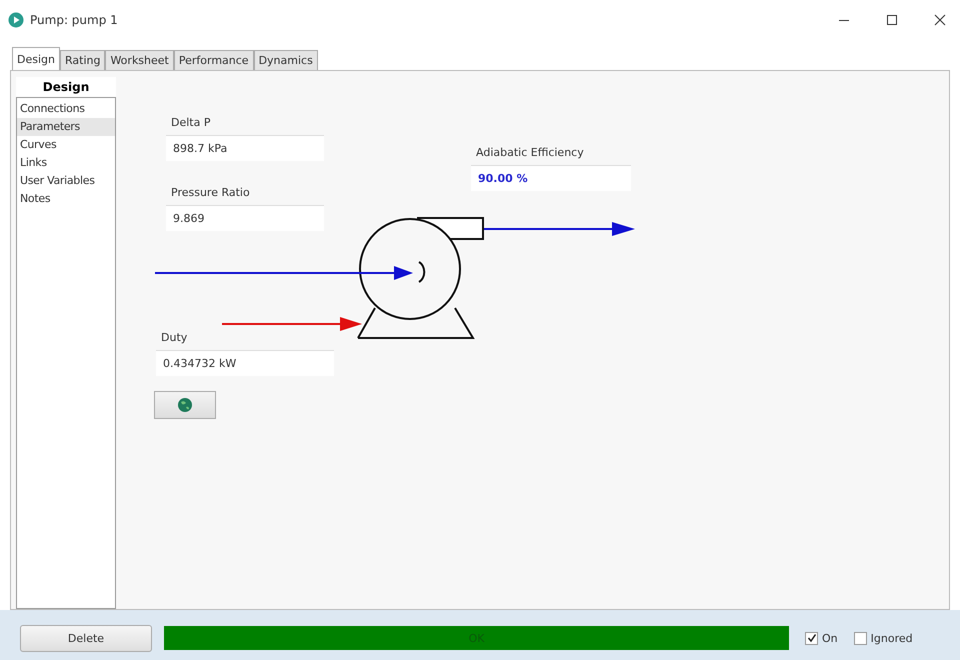 This screenshot has width=960, height=660. I want to click on tab: Rating, so click(83, 60).